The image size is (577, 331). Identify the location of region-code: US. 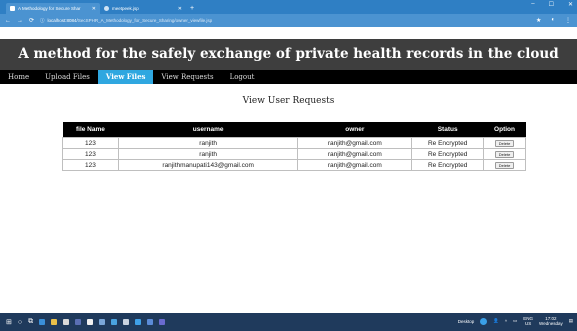
(528, 323).